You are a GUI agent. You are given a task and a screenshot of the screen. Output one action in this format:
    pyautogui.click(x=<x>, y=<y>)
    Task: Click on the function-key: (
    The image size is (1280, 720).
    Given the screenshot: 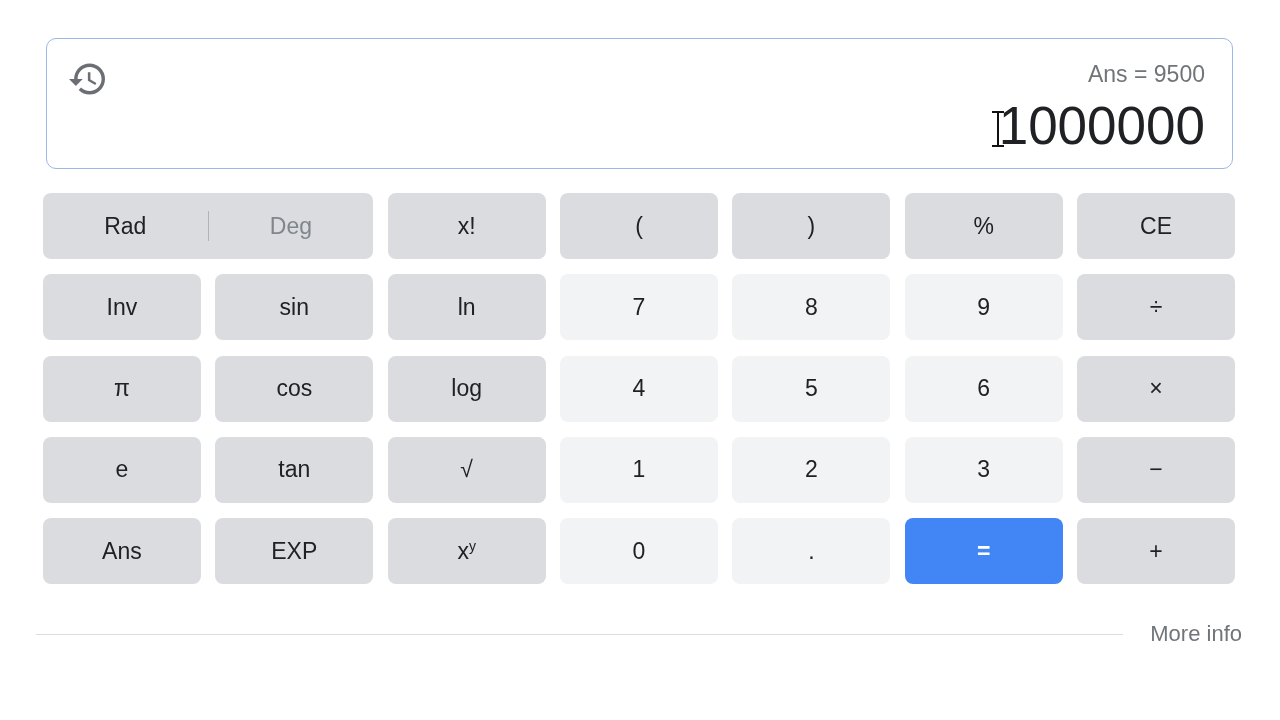 What is the action you would take?
    pyautogui.click(x=639, y=226)
    